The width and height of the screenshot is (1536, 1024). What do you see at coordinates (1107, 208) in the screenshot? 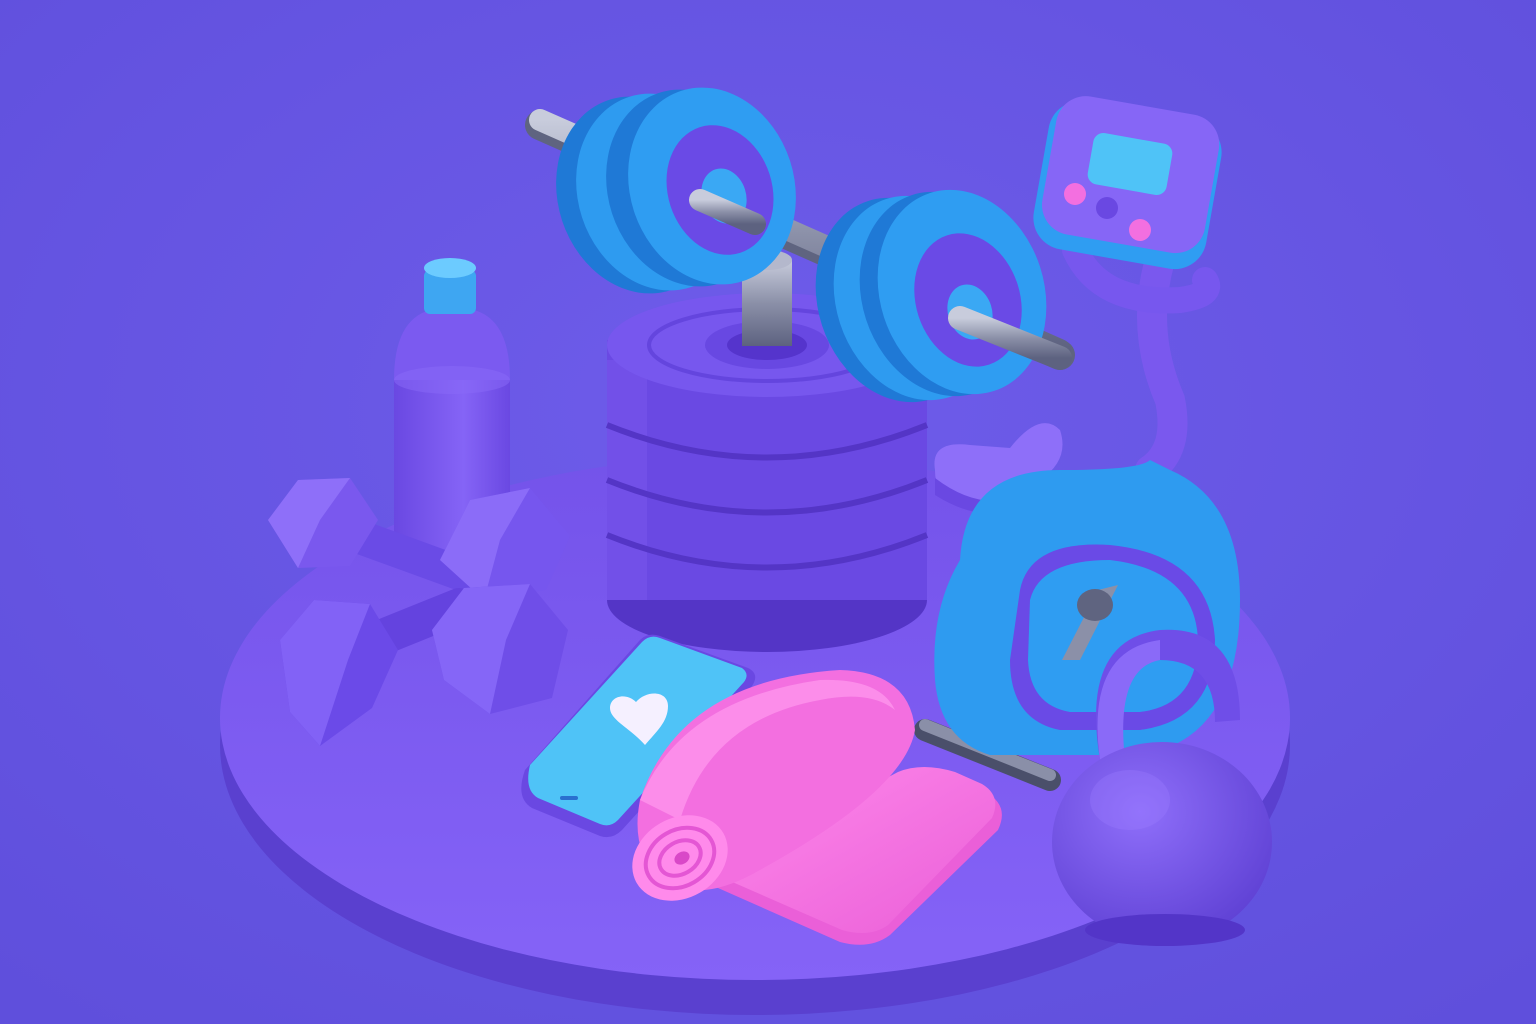
I see `center-button-icon` at bounding box center [1107, 208].